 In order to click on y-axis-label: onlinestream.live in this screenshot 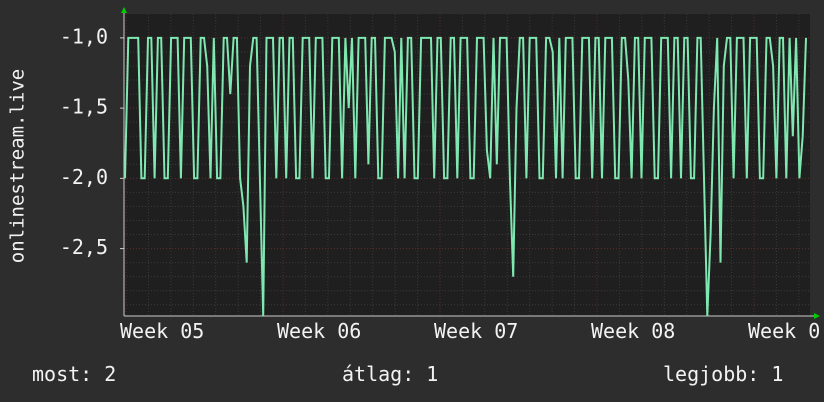, I will do `click(18, 166)`.